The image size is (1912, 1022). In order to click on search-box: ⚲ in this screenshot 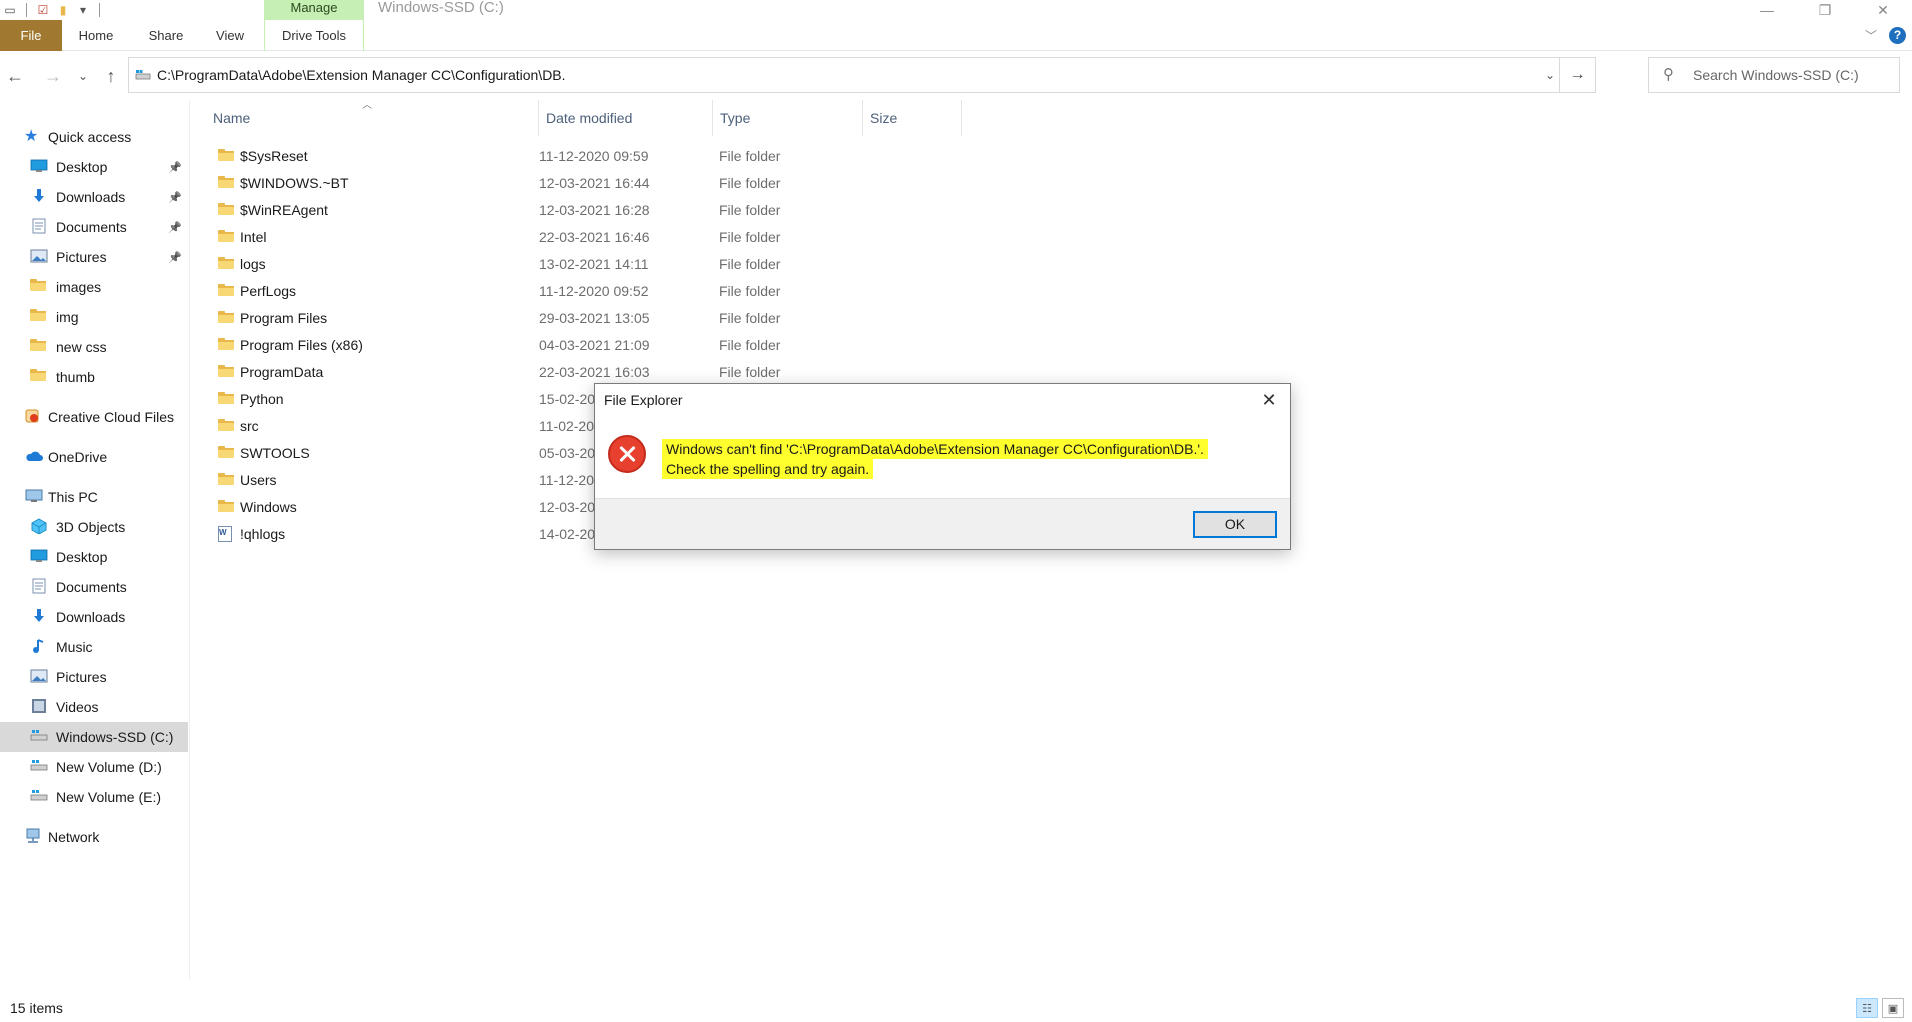, I will do `click(1774, 75)`.